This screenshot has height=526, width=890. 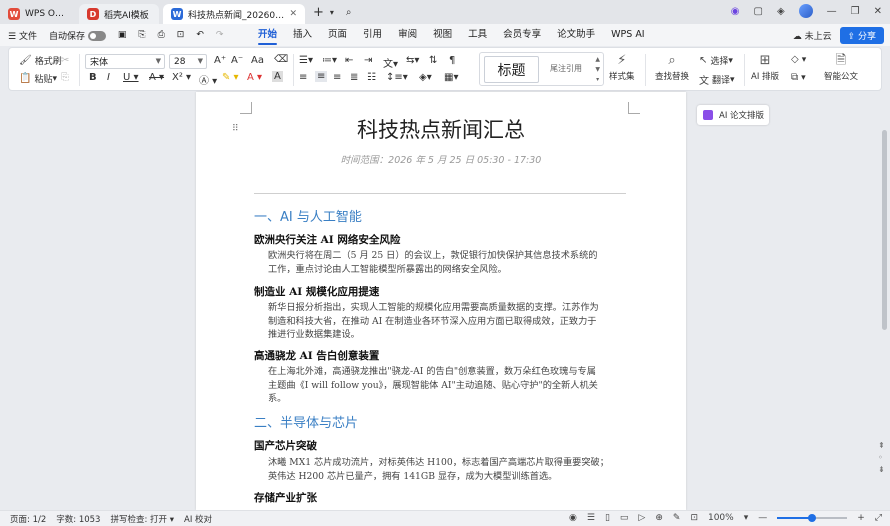 I want to click on prev-page-icon: ⇞, so click(x=881, y=446).